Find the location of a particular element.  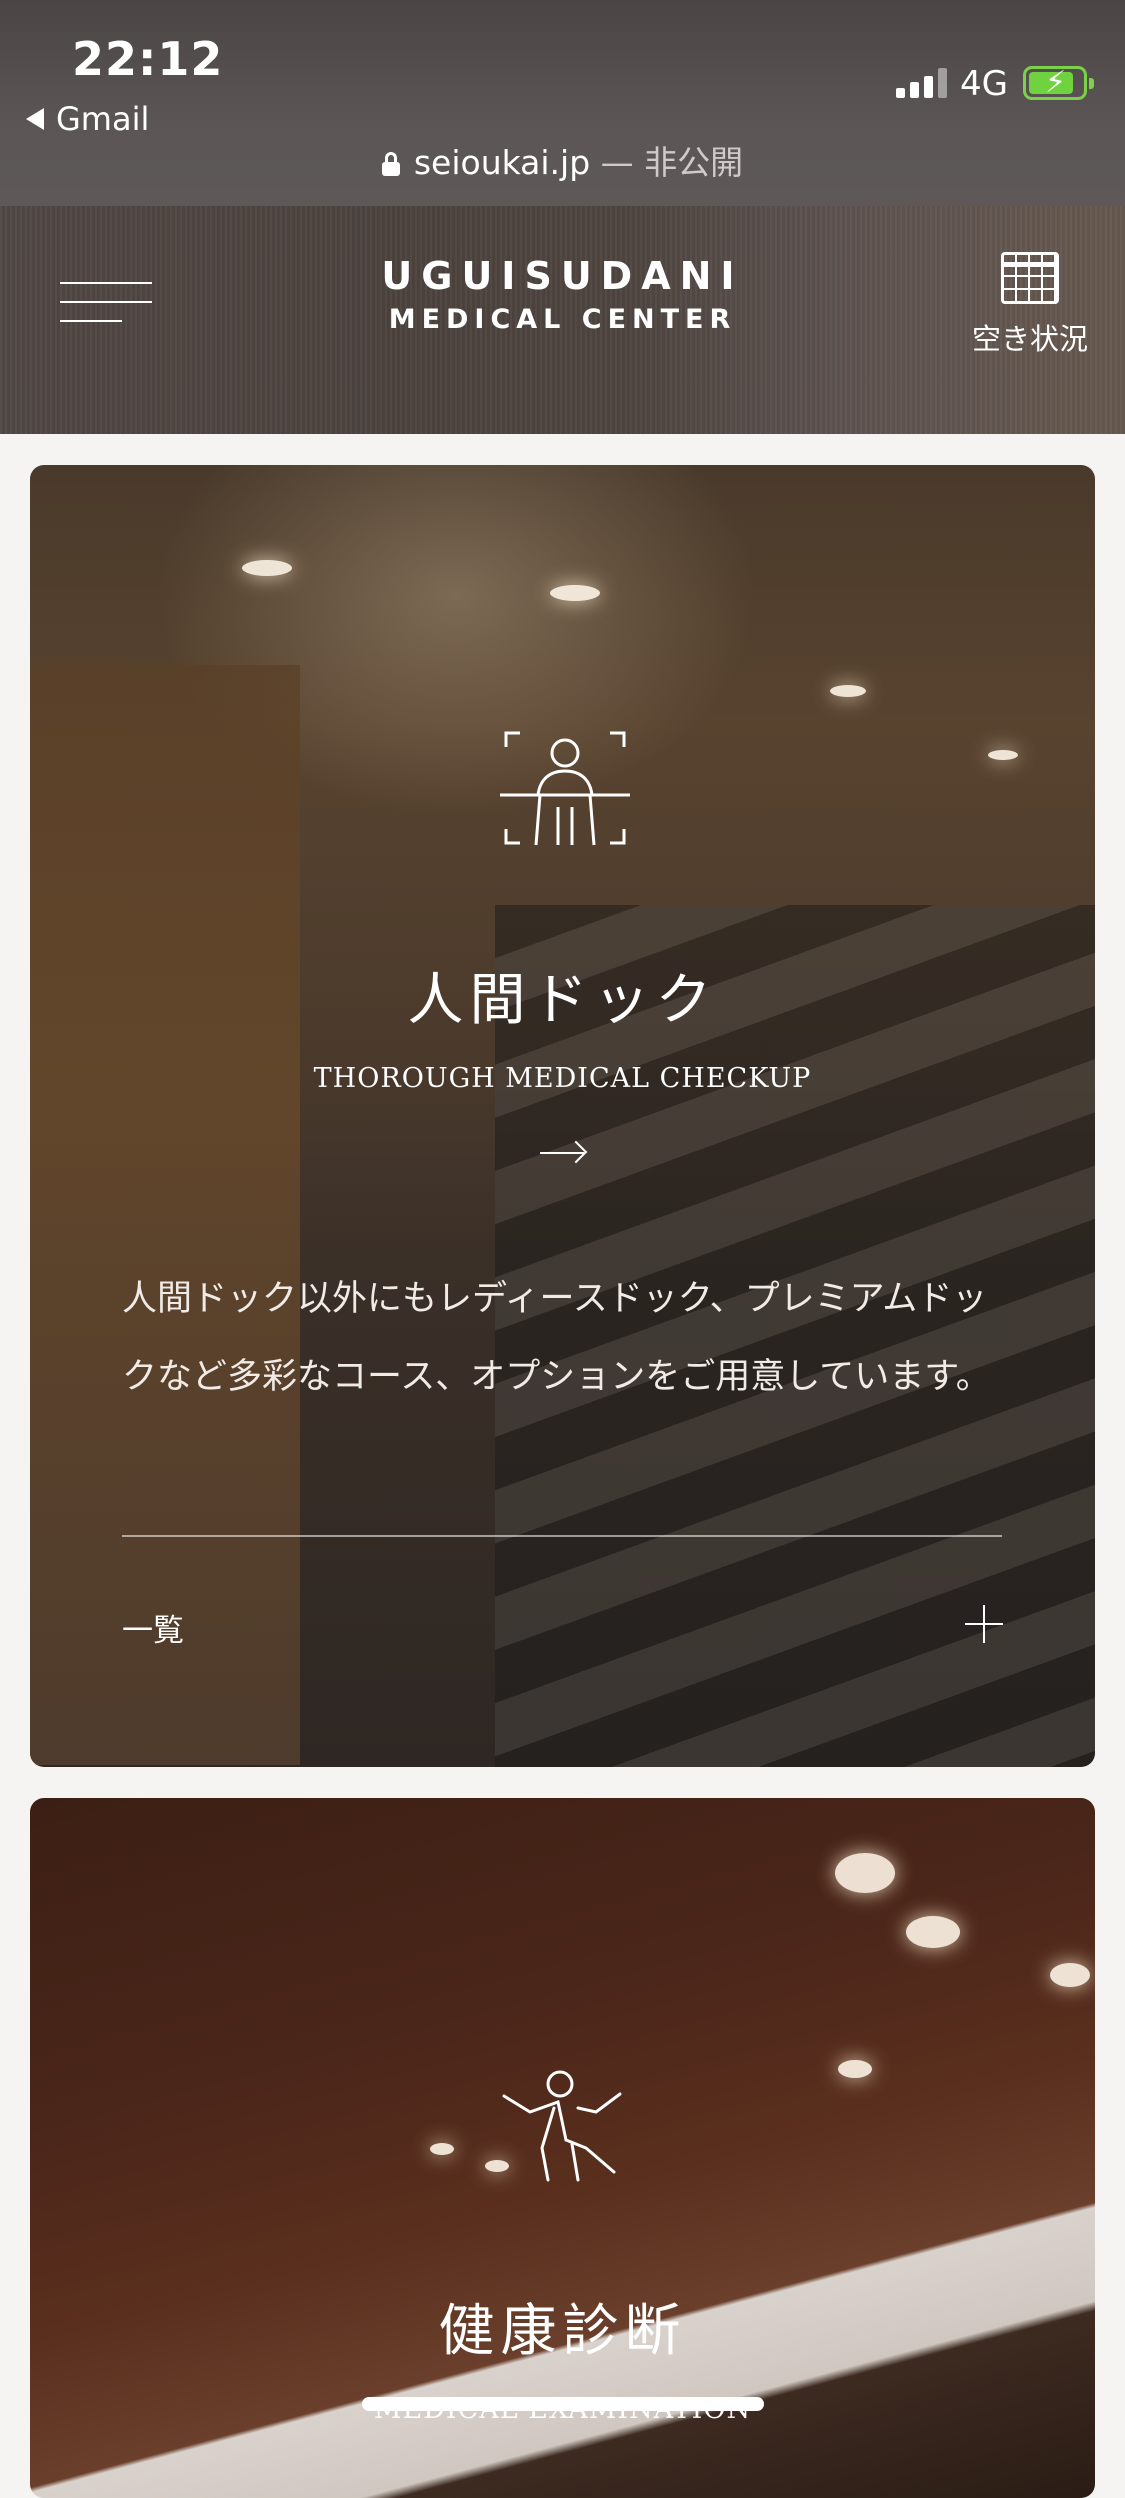

url-domain: seioukai.jp is located at coordinates (502, 162).